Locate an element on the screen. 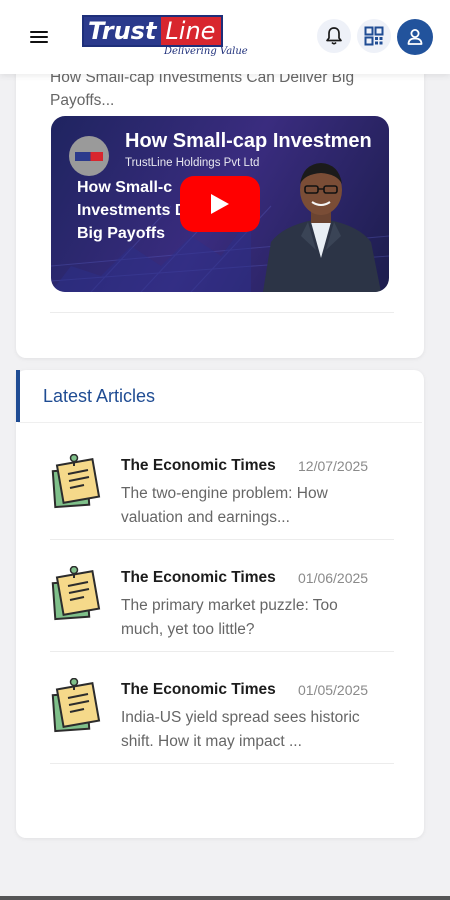  logo-tagline: Delivering Value is located at coordinates (206, 51).